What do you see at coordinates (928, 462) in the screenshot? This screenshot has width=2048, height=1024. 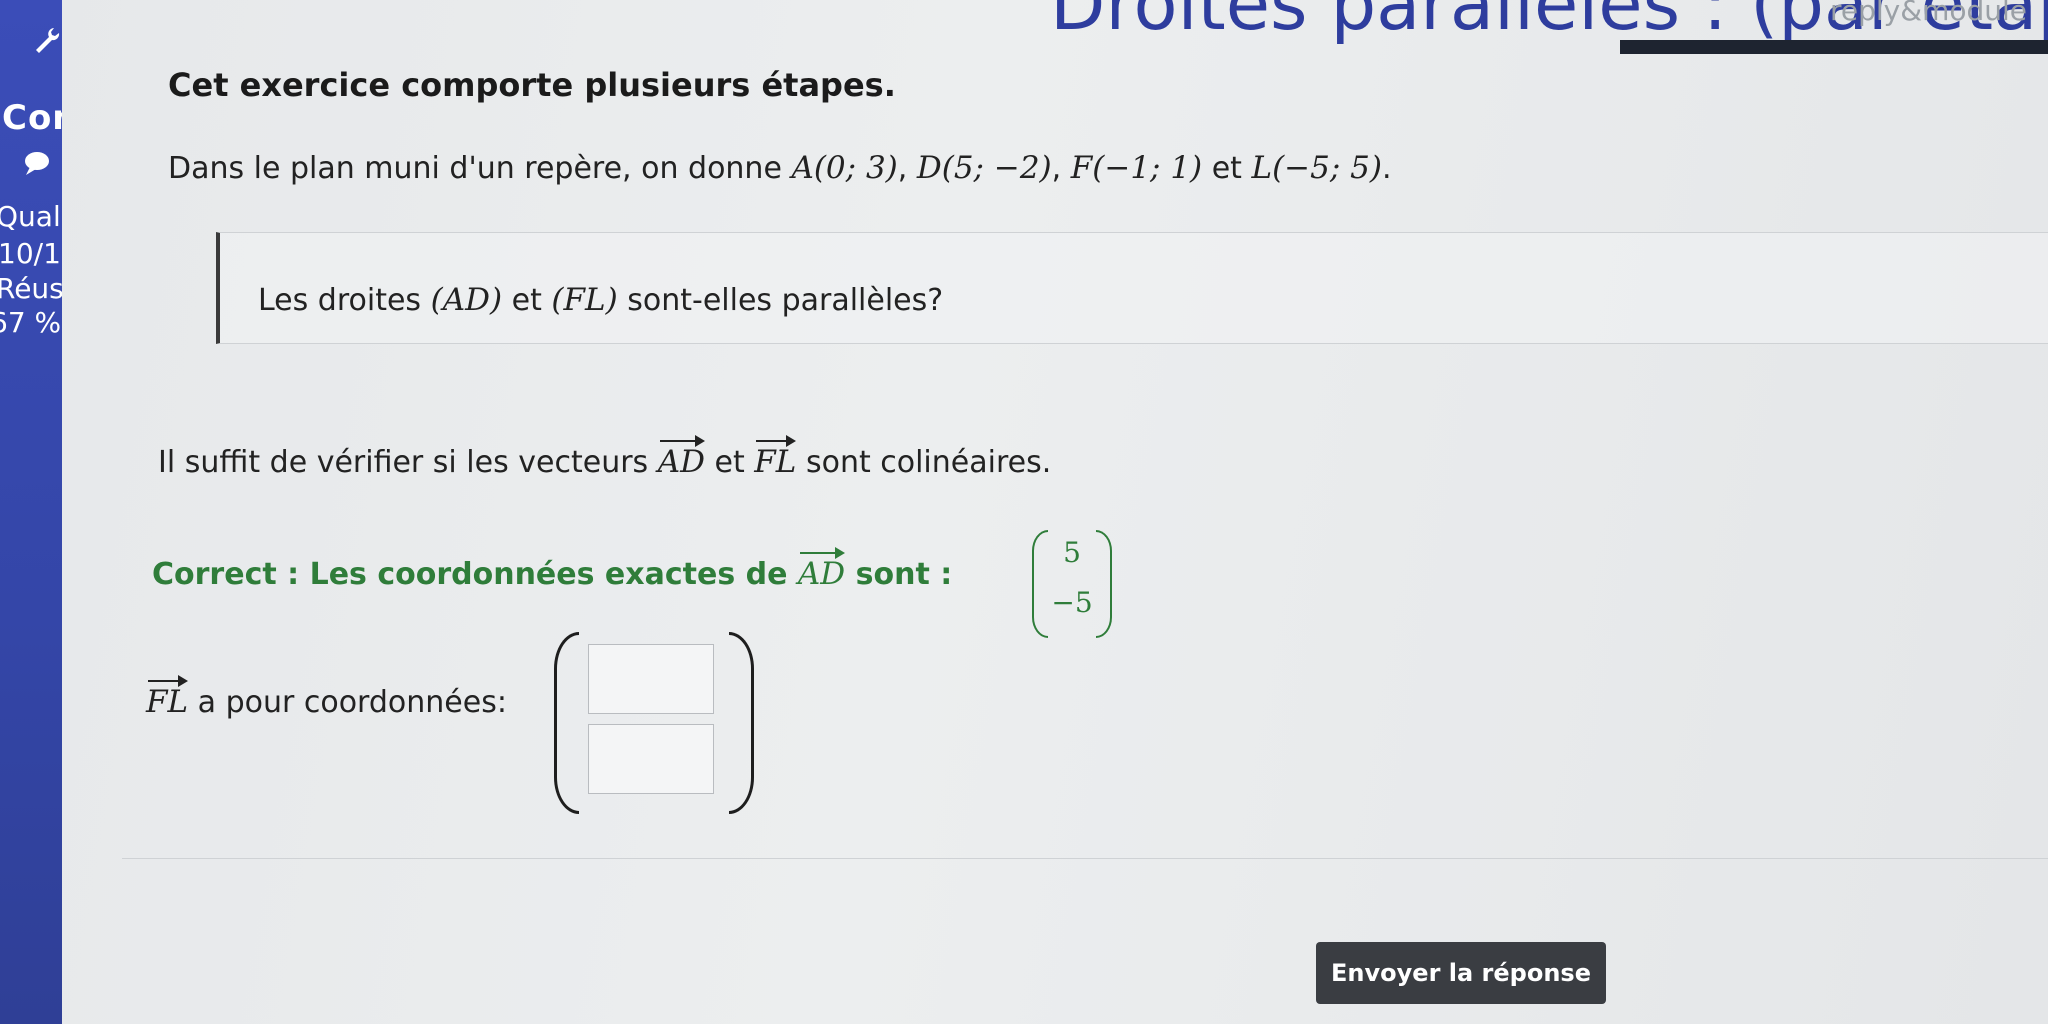 I see `hint-suffix: sont colinéaires.` at bounding box center [928, 462].